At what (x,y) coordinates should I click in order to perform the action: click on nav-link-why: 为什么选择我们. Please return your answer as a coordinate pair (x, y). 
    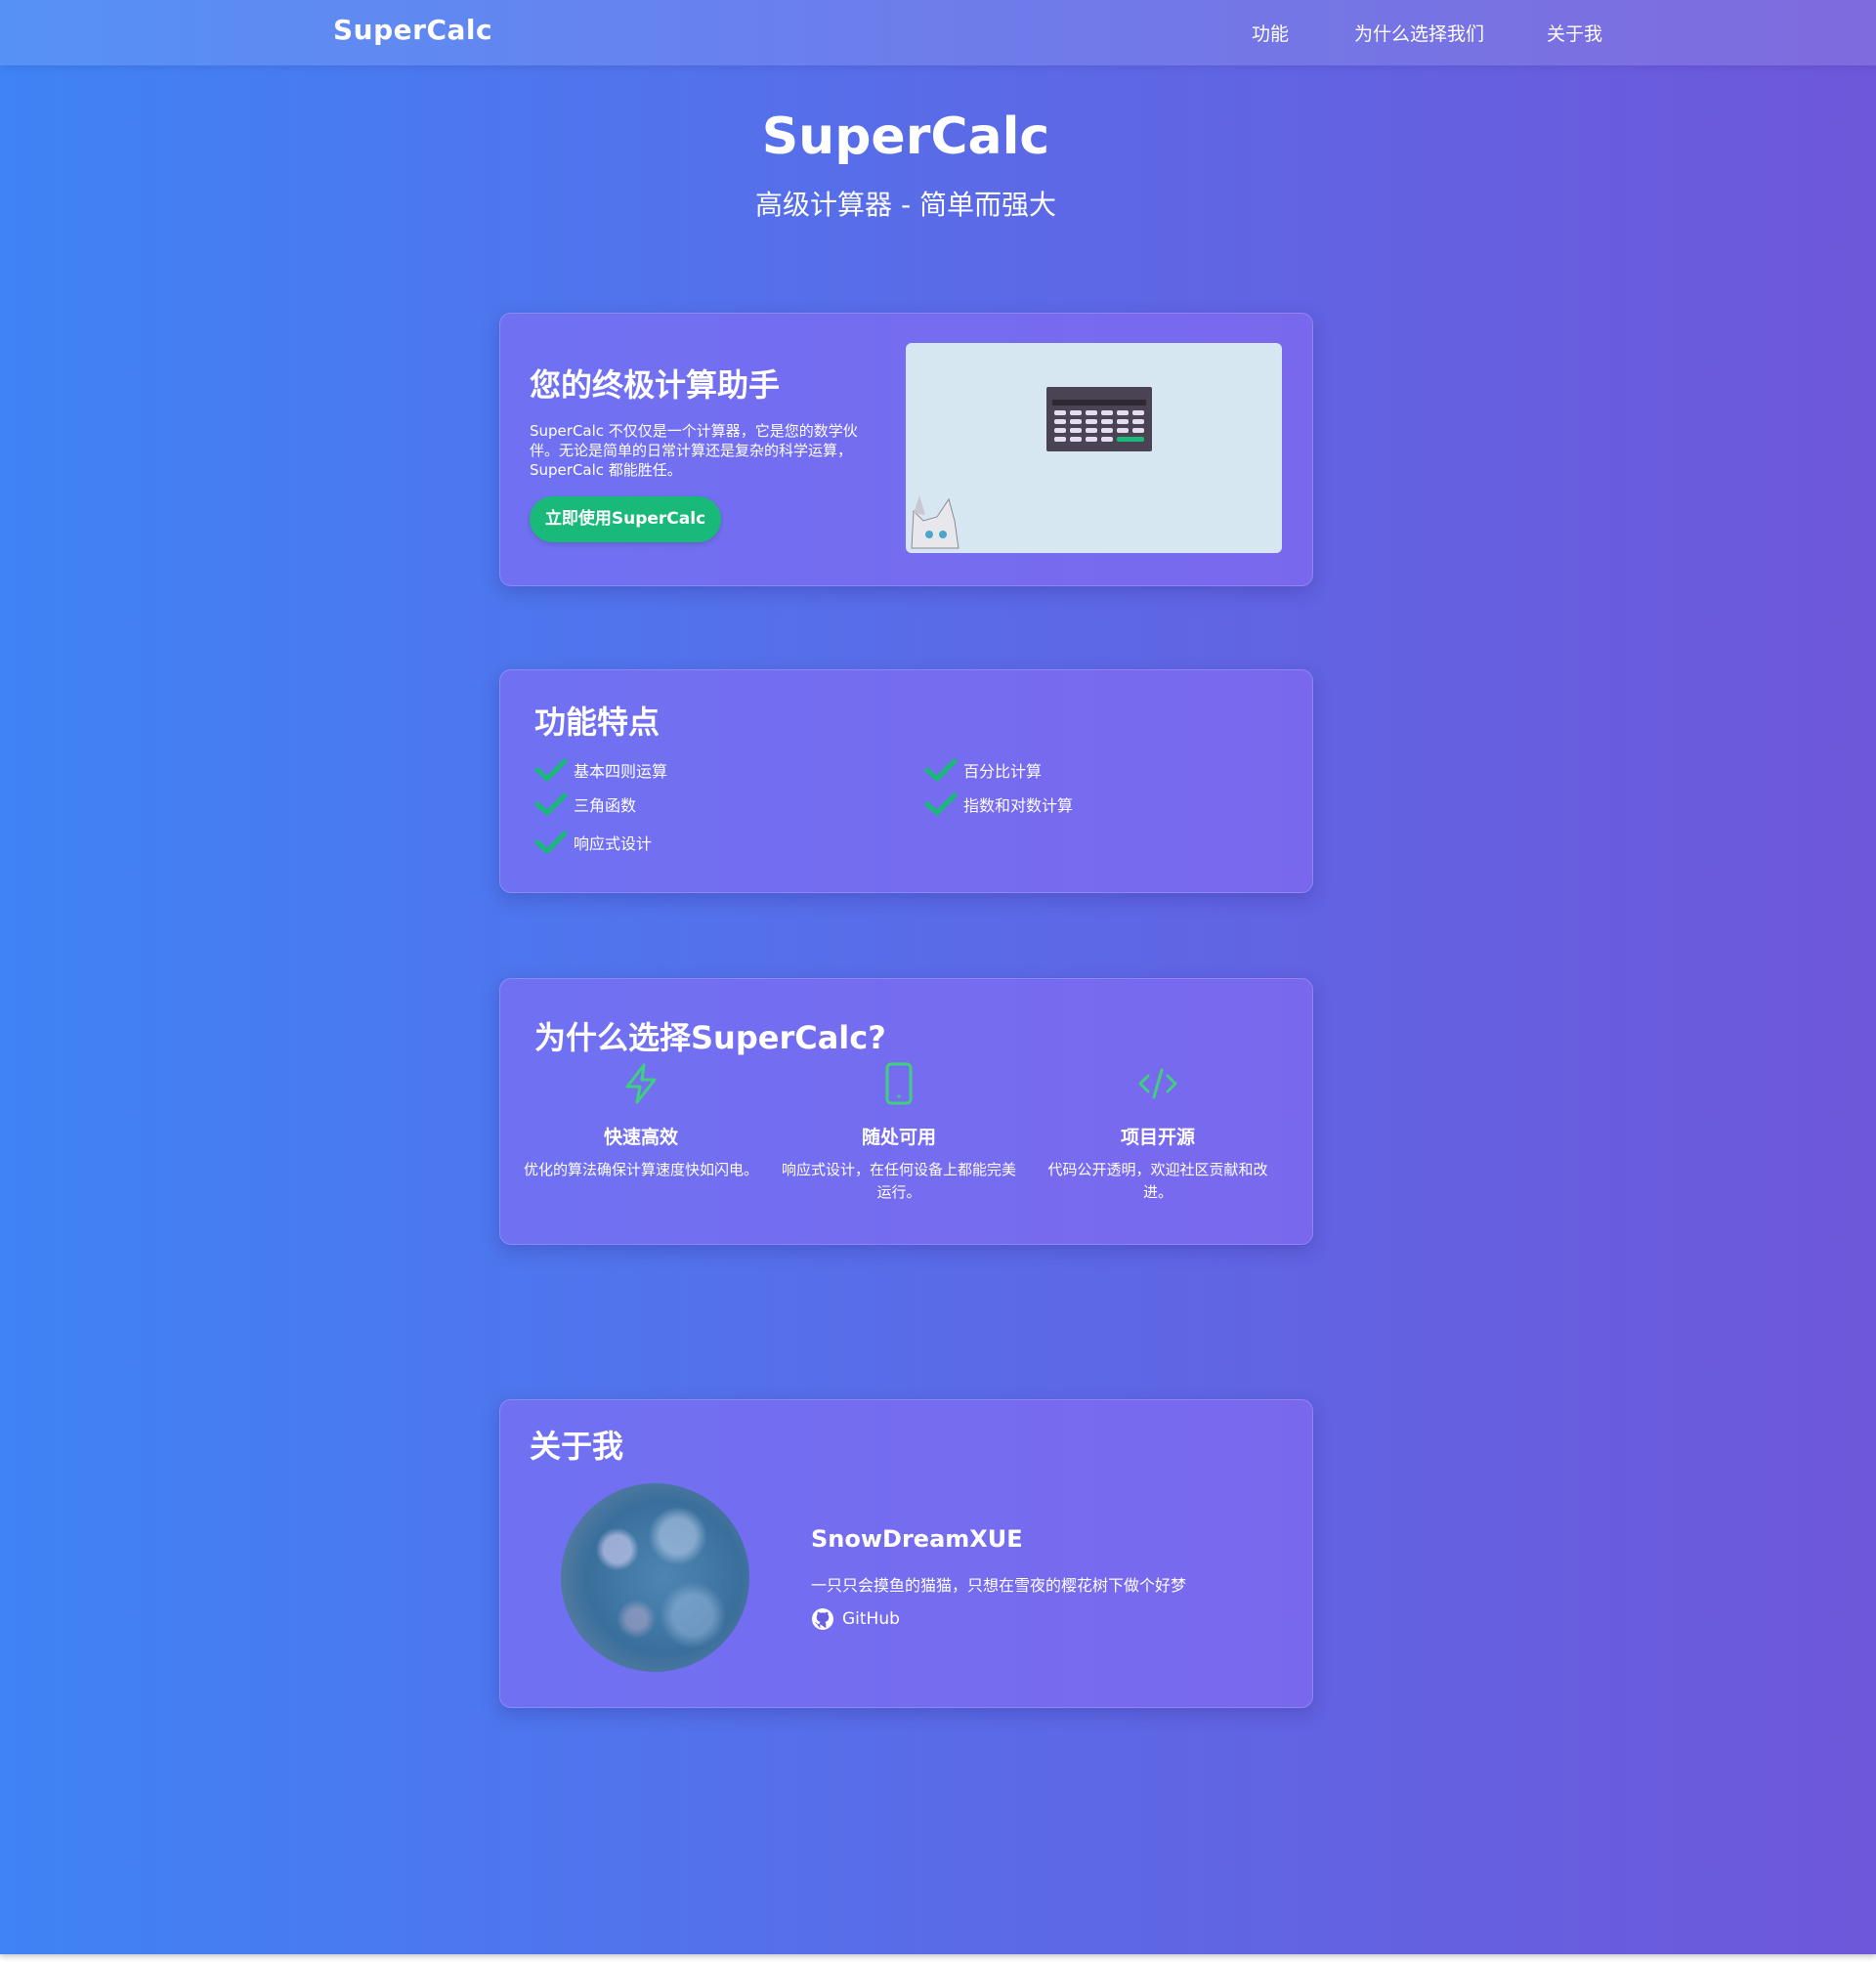
    Looking at the image, I should click on (1419, 33).